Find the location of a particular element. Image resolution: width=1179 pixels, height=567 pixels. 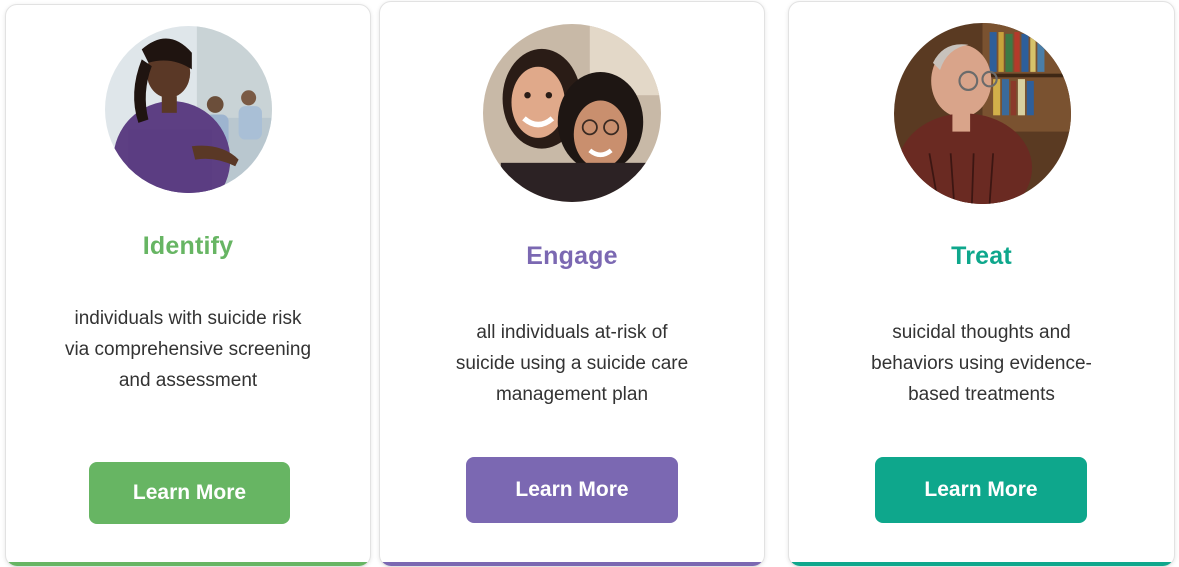

card-title: Treat is located at coordinates (981, 256).